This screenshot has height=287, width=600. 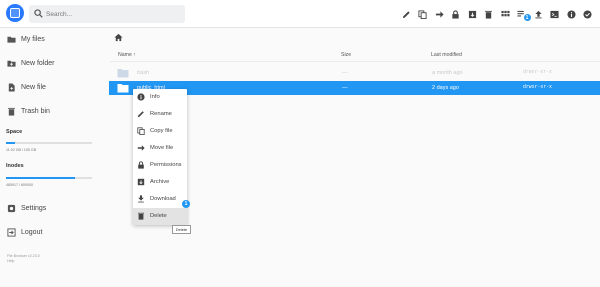 What do you see at coordinates (50, 232) in the screenshot?
I see `sidebar-item-logout: Logout` at bounding box center [50, 232].